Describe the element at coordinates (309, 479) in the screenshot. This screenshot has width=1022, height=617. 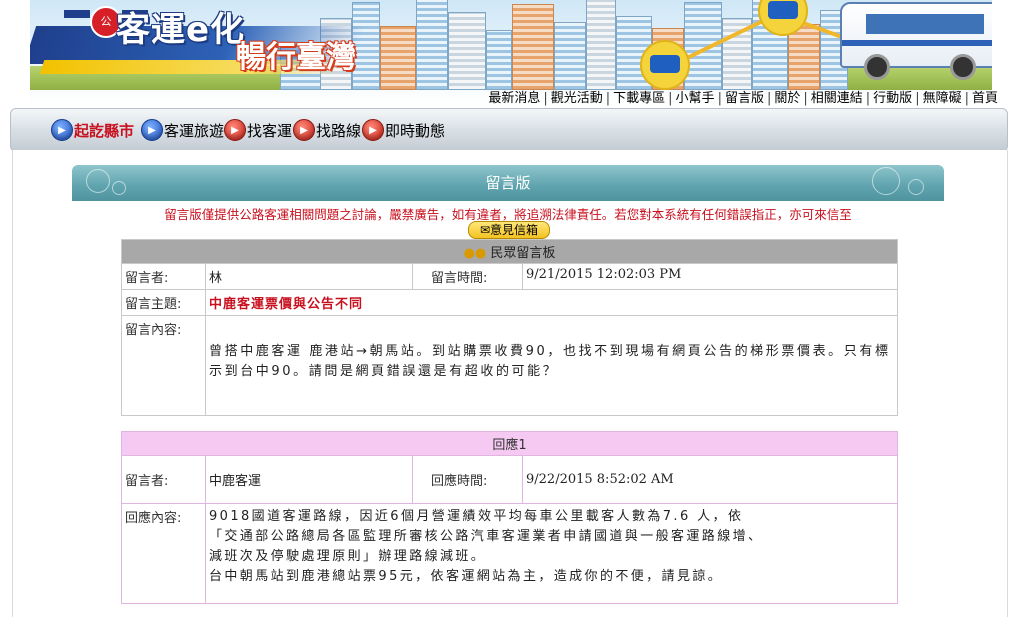
I see `reply-author: 中鹿客運` at that location.